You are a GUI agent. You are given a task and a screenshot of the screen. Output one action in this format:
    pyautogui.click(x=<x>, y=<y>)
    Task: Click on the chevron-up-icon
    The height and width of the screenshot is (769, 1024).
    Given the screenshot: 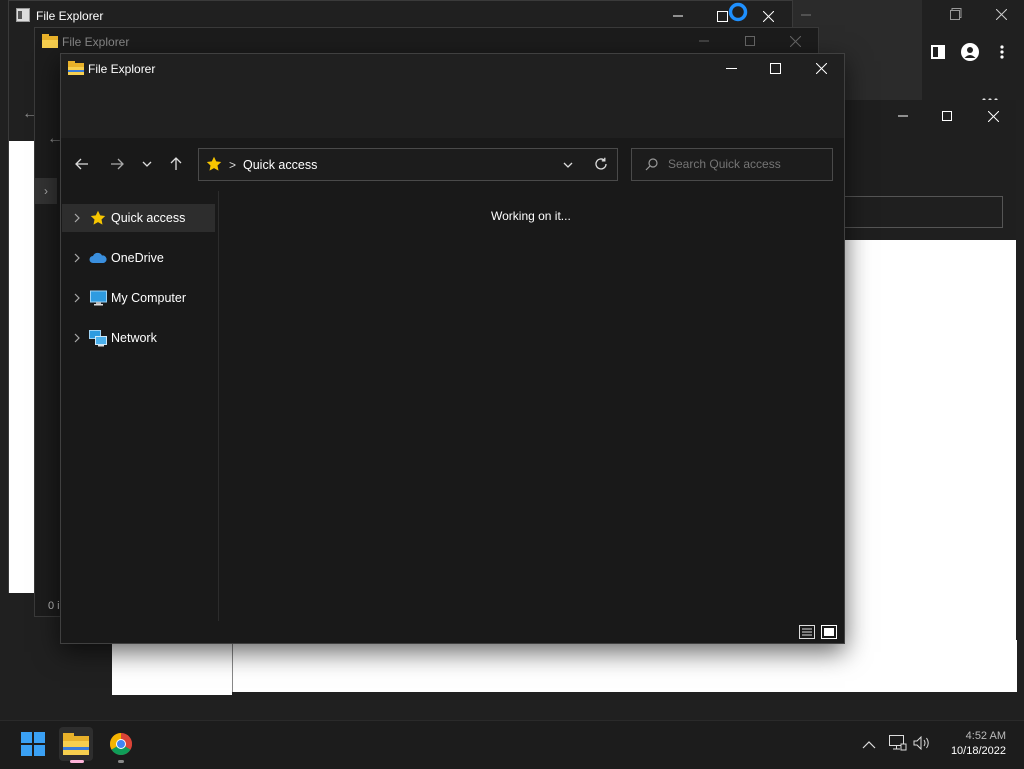 What is the action you would take?
    pyautogui.click(x=869, y=745)
    